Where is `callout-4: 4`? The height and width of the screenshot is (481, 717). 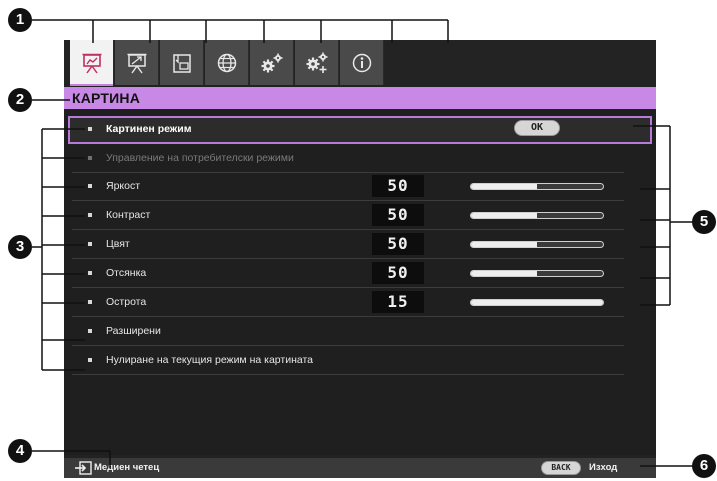 callout-4: 4 is located at coordinates (20, 451).